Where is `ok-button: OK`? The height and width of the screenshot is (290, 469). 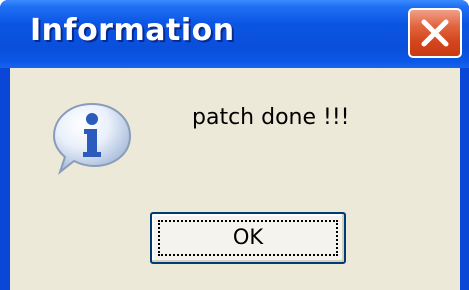
ok-button: OK is located at coordinates (248, 238).